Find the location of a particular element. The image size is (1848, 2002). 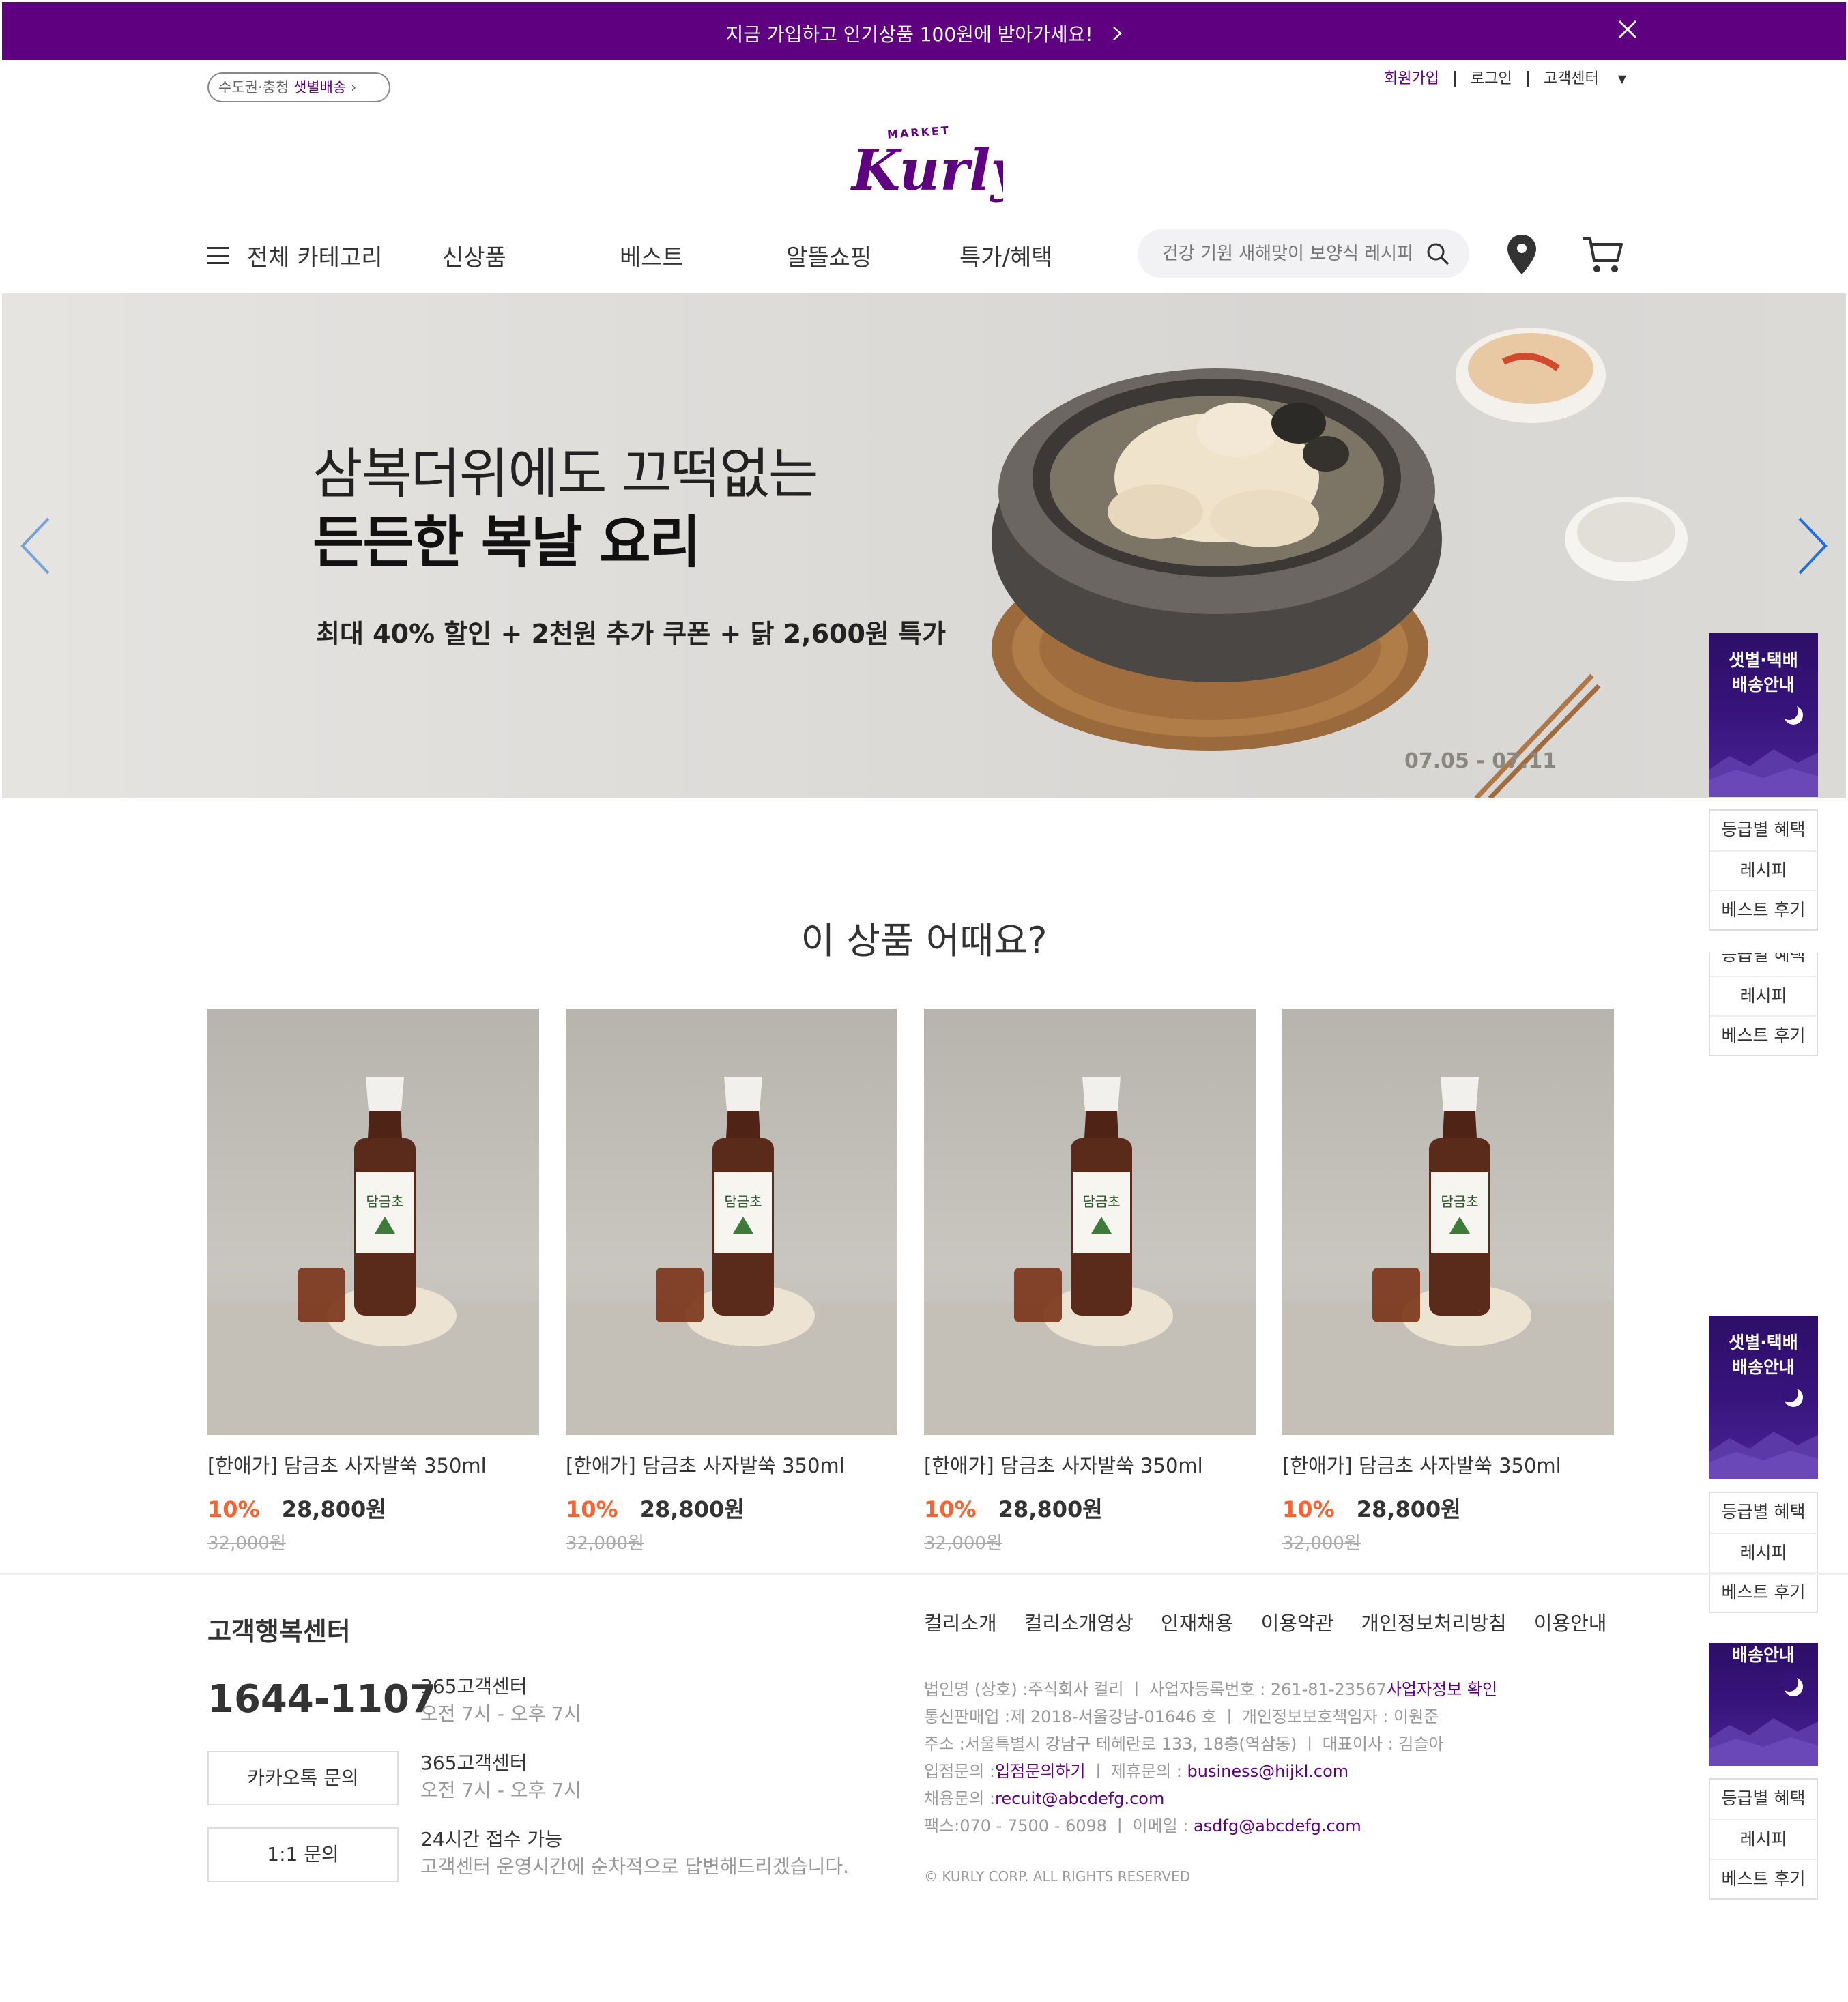

side-quick-menu-ghost: 등급별 혜택 레시피 베스트 후기 is located at coordinates (1764, 1010).